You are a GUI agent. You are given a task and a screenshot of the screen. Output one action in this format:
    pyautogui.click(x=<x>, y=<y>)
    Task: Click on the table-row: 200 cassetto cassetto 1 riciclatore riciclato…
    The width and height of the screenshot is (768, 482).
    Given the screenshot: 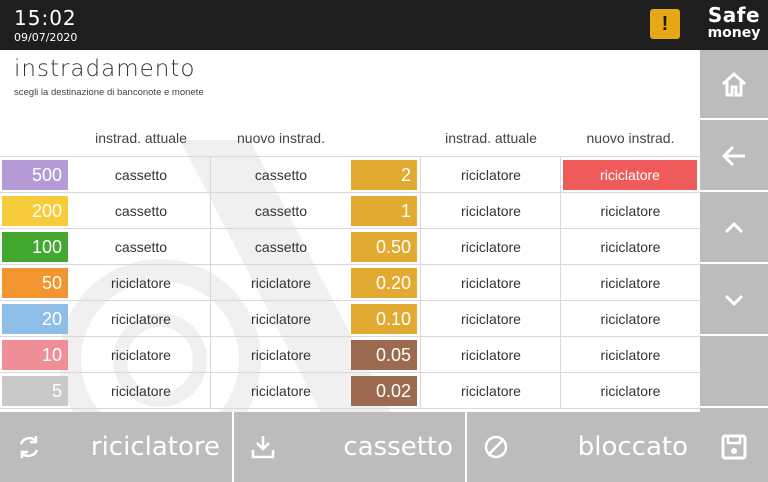 What is the action you would take?
    pyautogui.click(x=350, y=211)
    